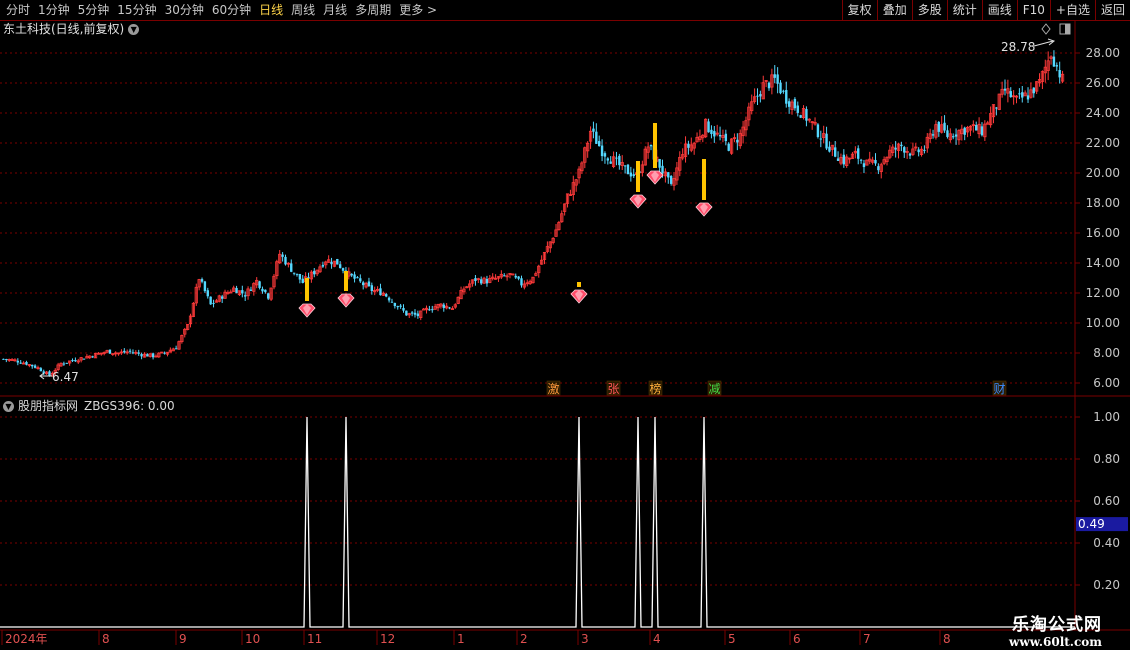 The width and height of the screenshot is (1130, 650). What do you see at coordinates (657, 639) in the screenshot?
I see `x-tick-label: 4` at bounding box center [657, 639].